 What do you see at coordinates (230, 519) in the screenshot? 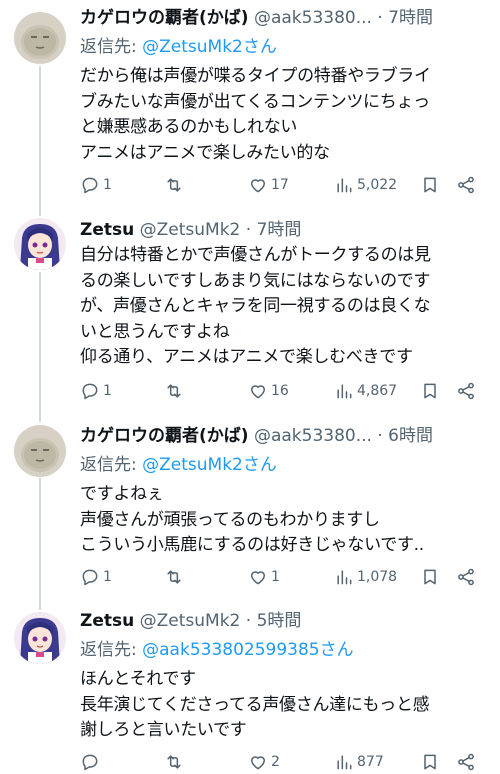
I see `tweet-text-line: 声優さんが頑張ってるのもわかりますし` at bounding box center [230, 519].